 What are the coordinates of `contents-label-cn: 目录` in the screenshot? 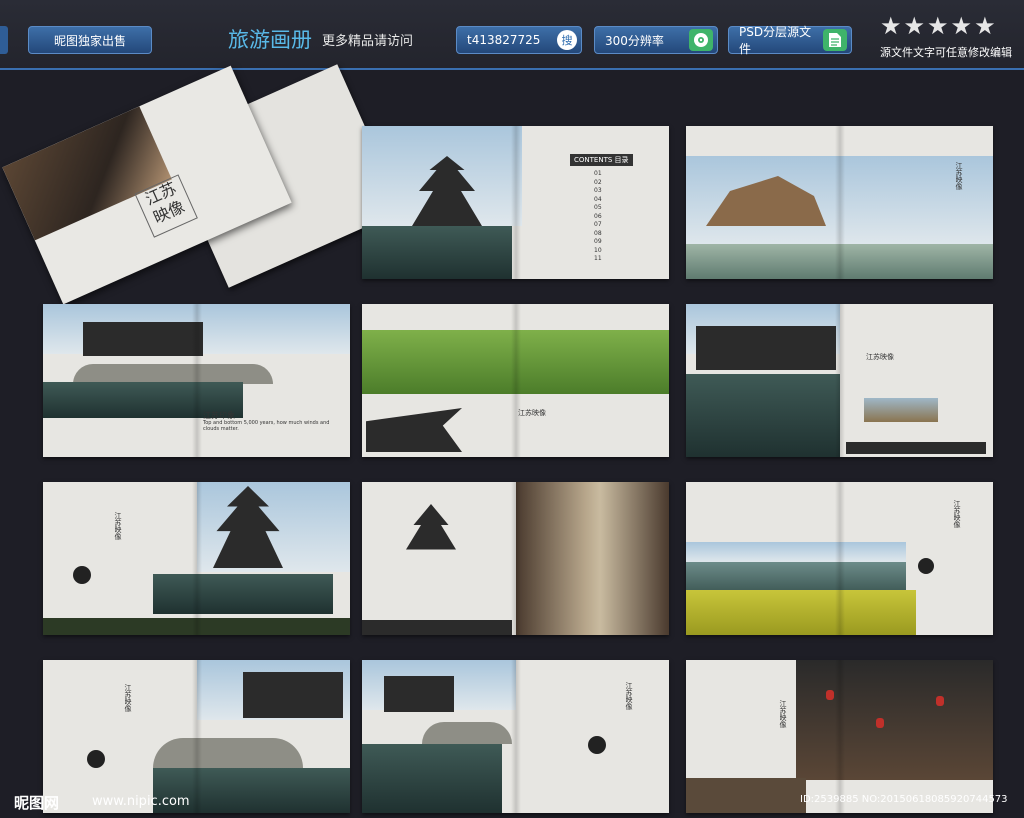 It's located at (621, 160).